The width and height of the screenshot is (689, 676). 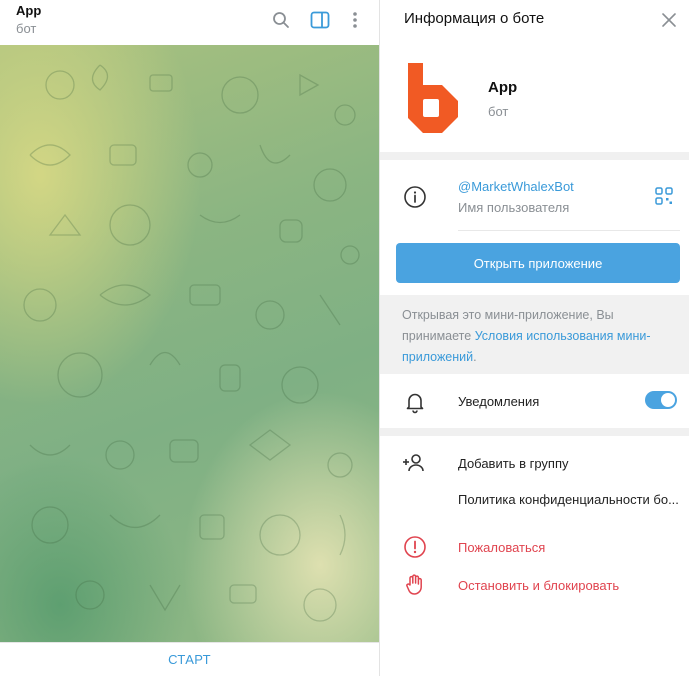 What do you see at coordinates (516, 186) in the screenshot?
I see `bot-username: @MarketWhalexBot` at bounding box center [516, 186].